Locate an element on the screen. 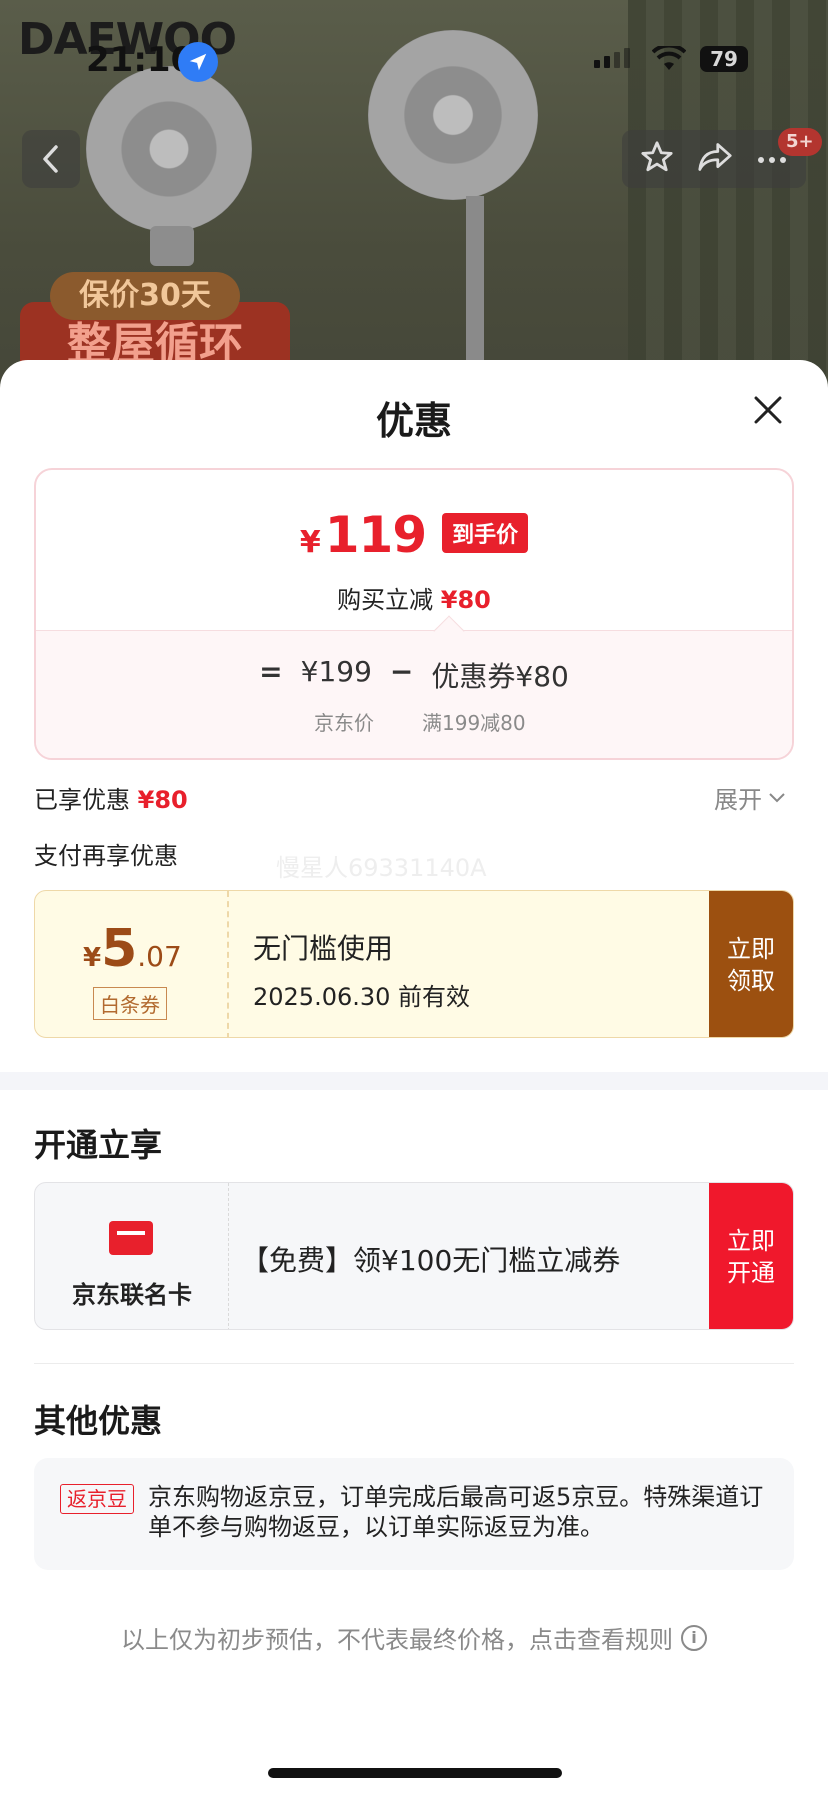  notification-badge: 5+ is located at coordinates (800, 142).